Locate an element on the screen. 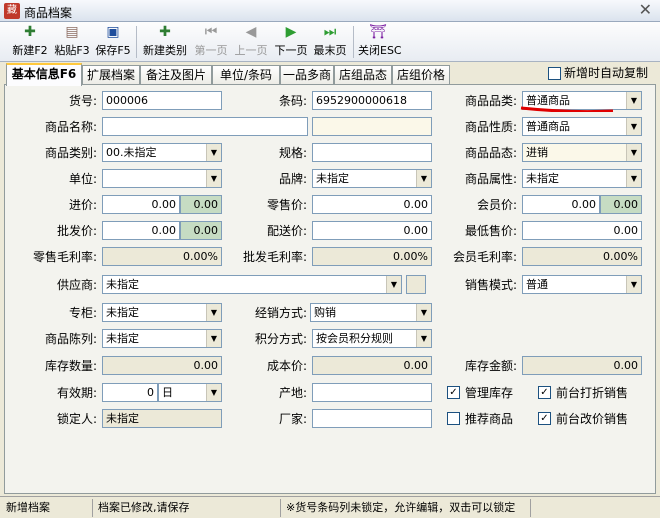 This screenshot has width=660, height=518. stock-qty-value: 0.00 is located at coordinates (162, 365).